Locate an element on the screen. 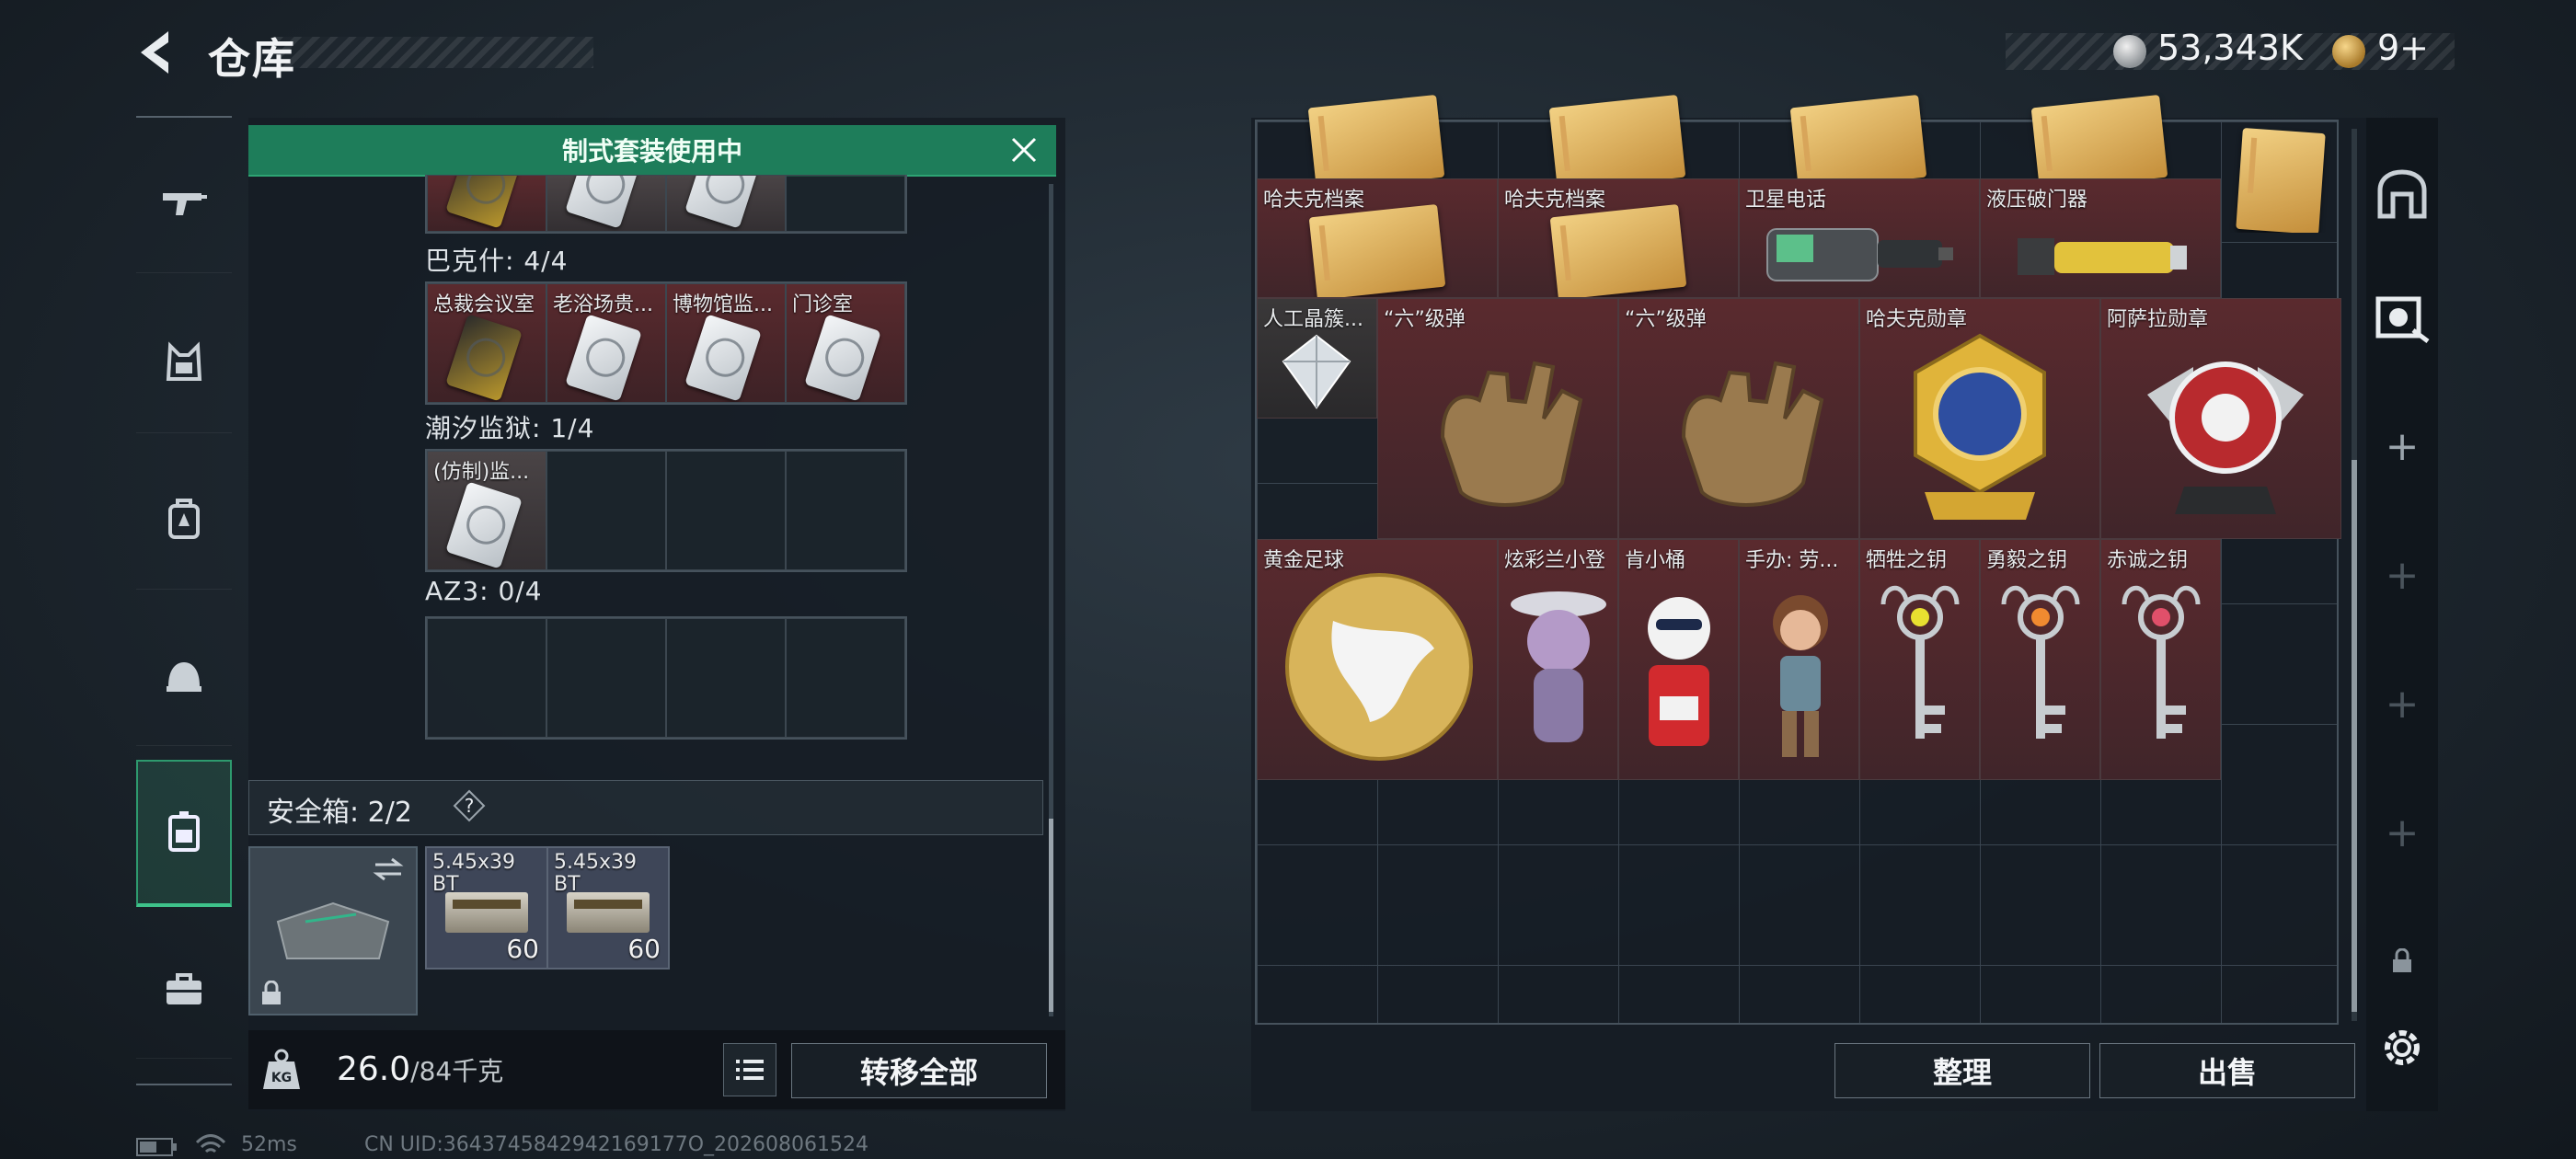  haavk-medal-icon is located at coordinates (1980, 426).